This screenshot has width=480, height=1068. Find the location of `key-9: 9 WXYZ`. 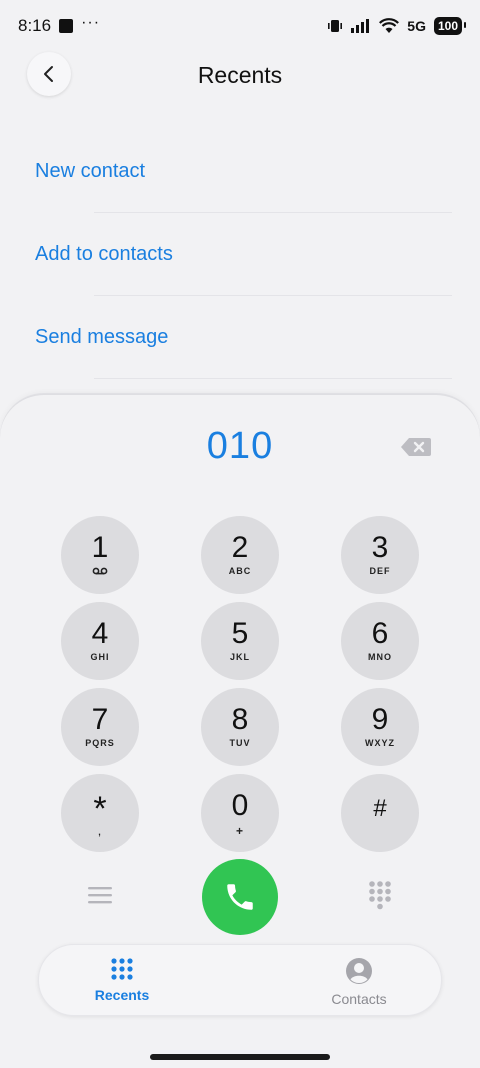

key-9: 9 WXYZ is located at coordinates (380, 727).